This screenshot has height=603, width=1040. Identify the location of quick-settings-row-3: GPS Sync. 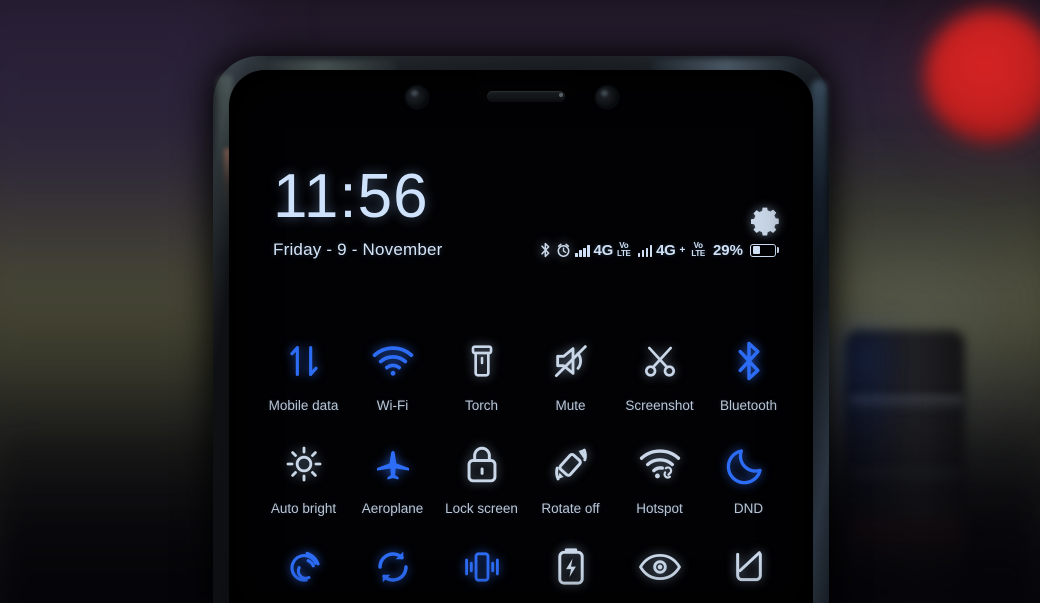
(526, 570).